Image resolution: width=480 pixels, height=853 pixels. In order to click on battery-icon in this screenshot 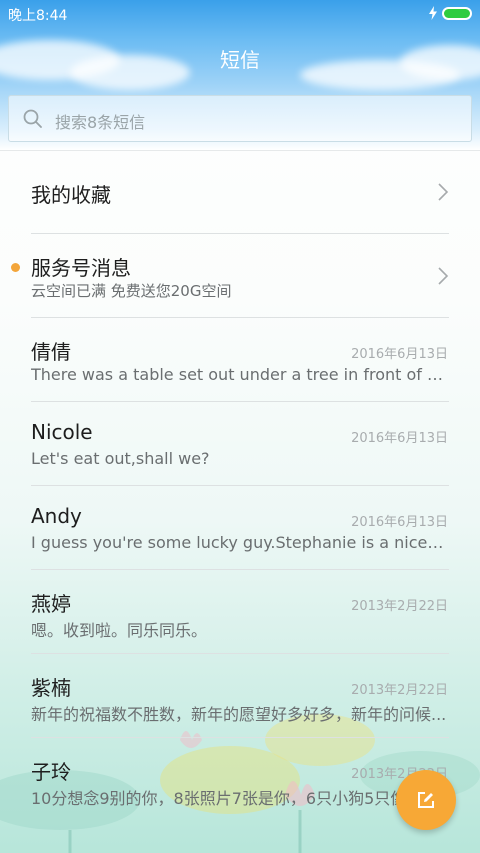, I will do `click(457, 13)`.